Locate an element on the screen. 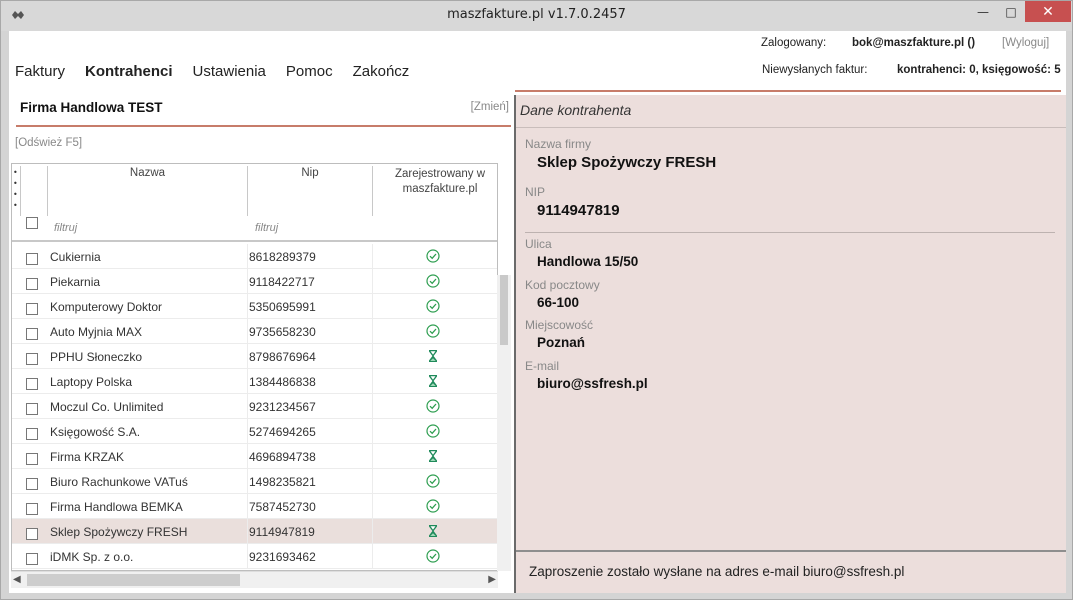 This screenshot has height=600, width=1073. scroll-right-arrow-icon: ▶ is located at coordinates (492, 579).